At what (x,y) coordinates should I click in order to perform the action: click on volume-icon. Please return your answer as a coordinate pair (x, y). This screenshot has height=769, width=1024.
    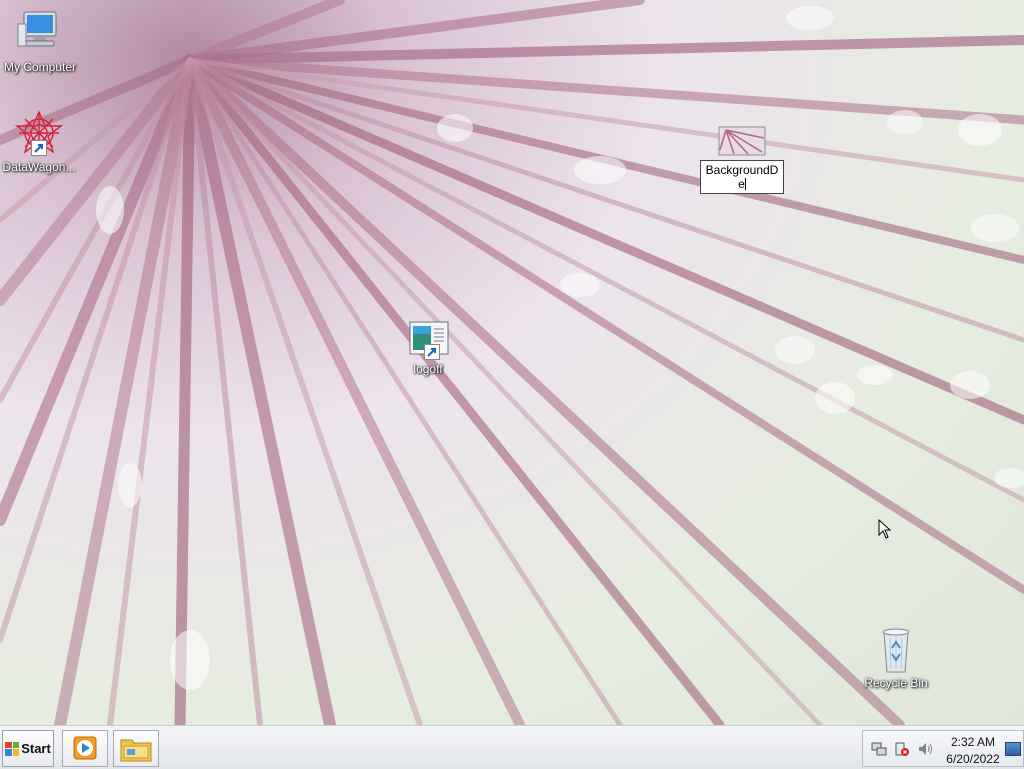
    Looking at the image, I should click on (925, 749).